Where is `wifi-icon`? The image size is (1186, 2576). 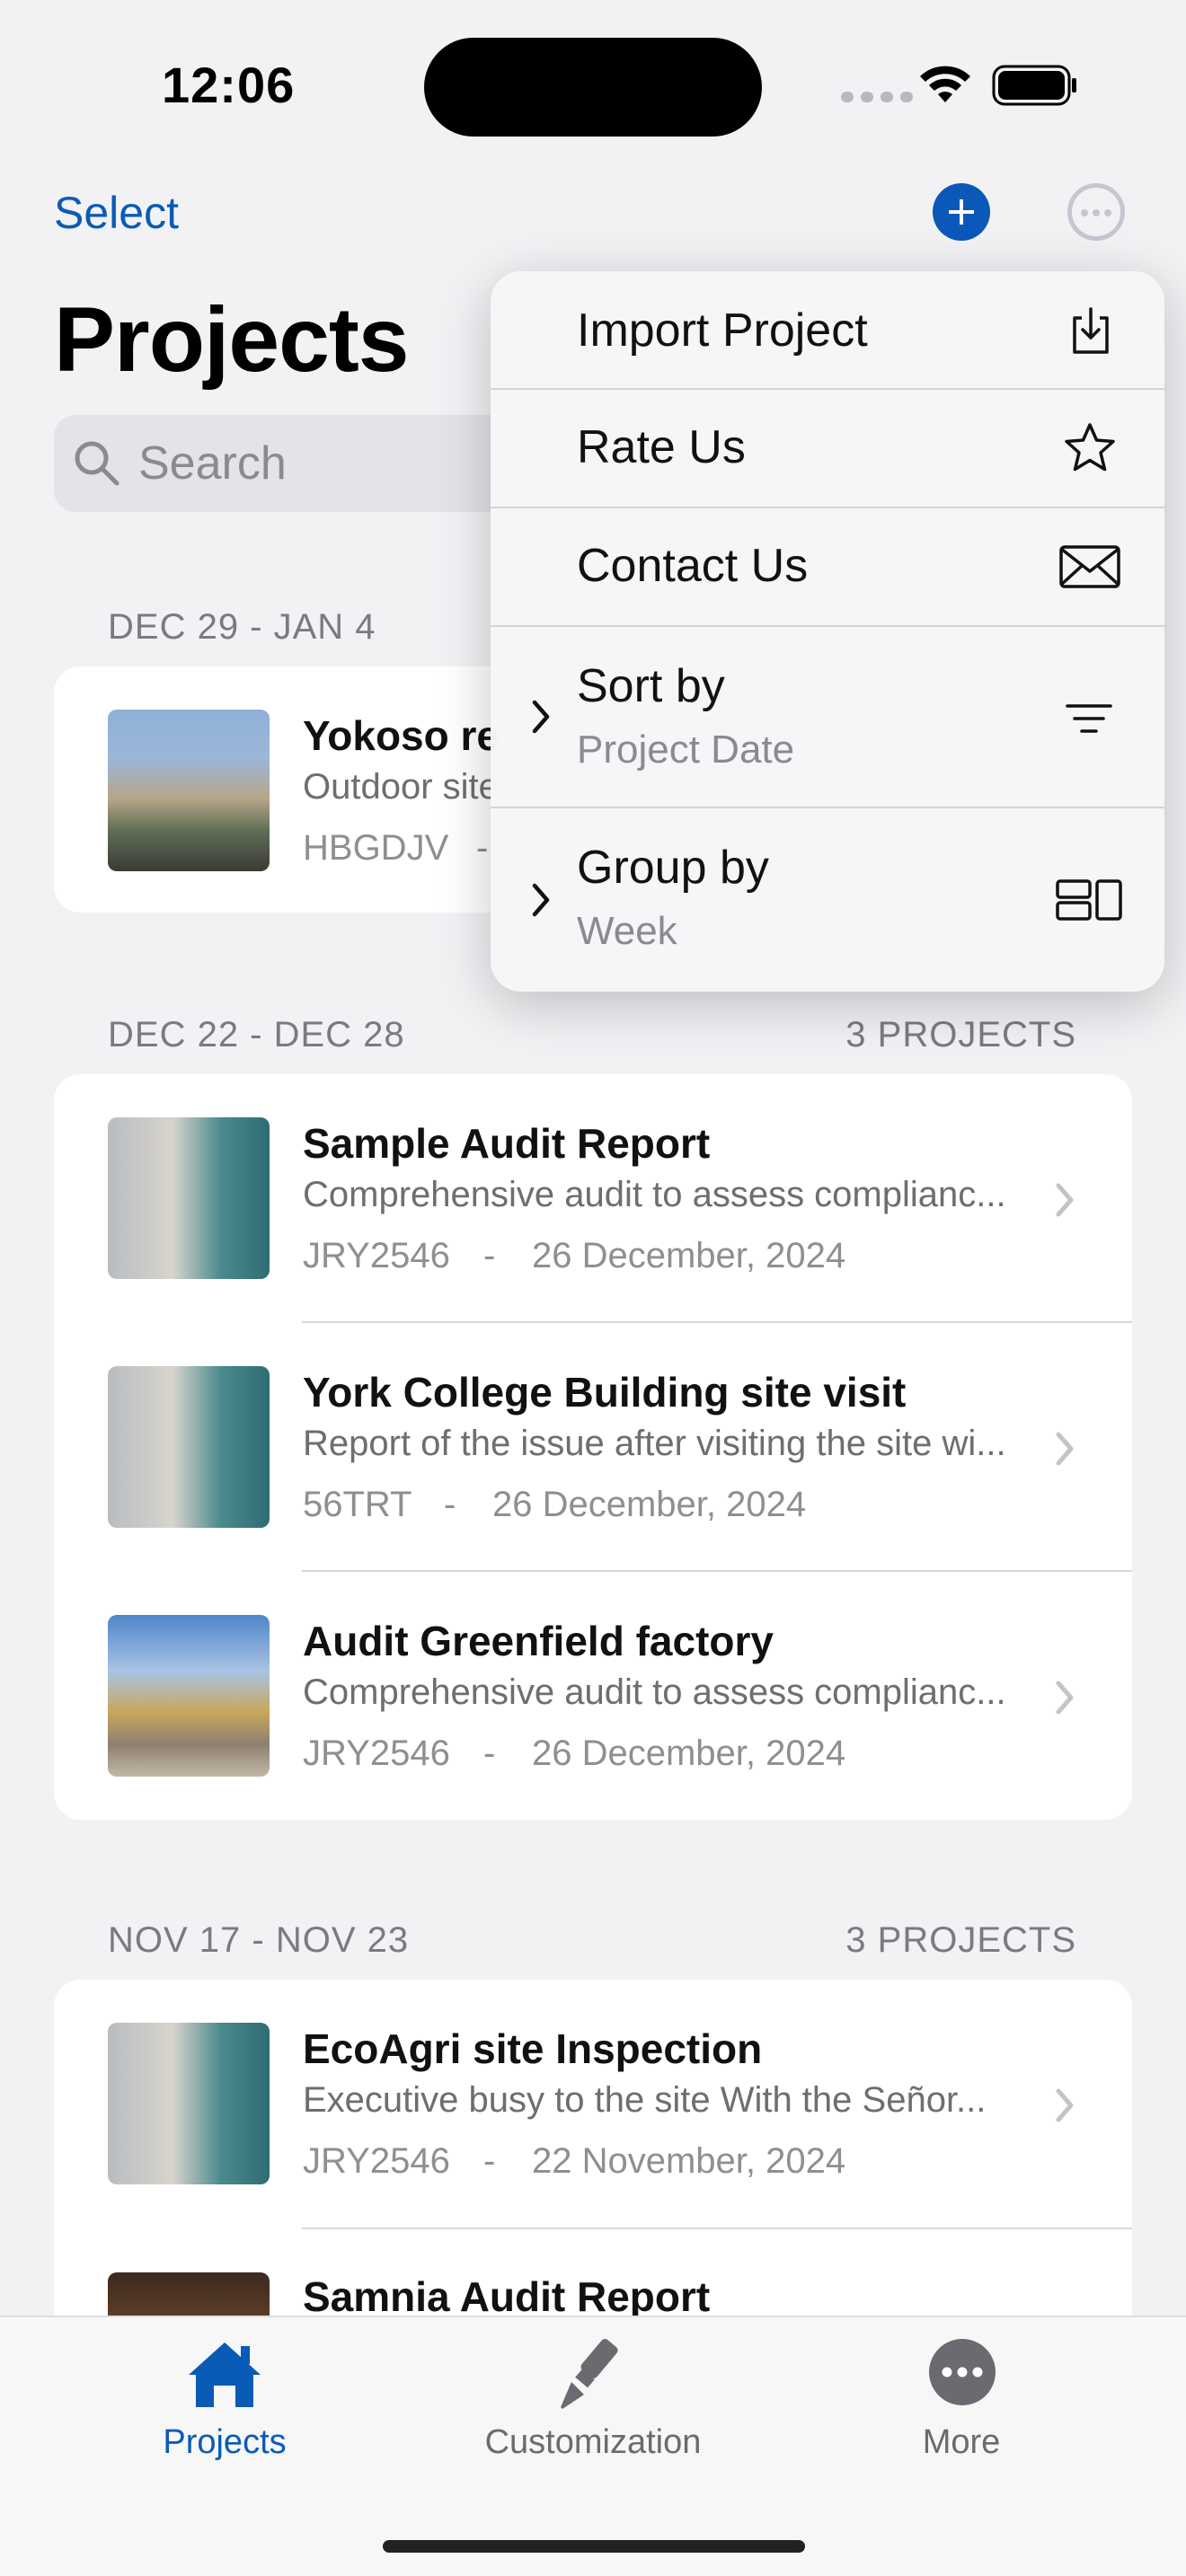
wifi-icon is located at coordinates (945, 84).